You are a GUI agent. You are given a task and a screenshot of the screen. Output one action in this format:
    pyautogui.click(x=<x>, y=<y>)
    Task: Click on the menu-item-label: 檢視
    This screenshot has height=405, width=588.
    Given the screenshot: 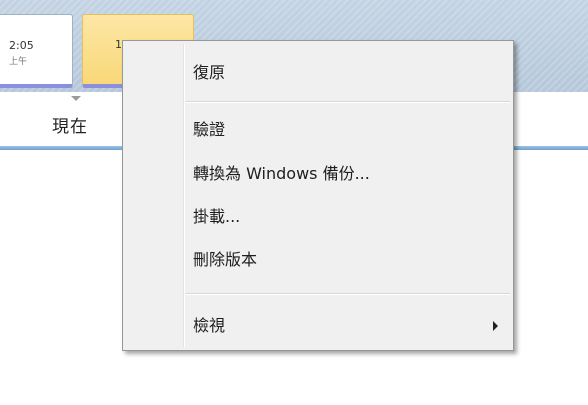 What is the action you would take?
    pyautogui.click(x=209, y=325)
    